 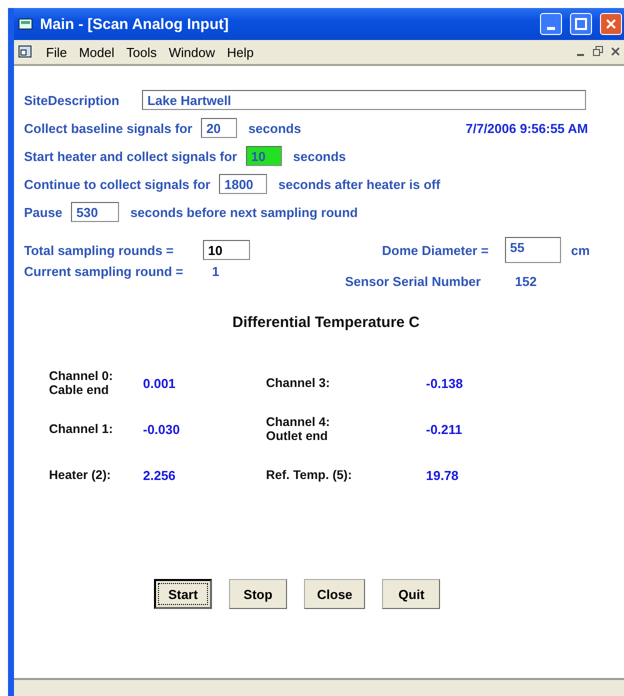 I want to click on round-value: 1, so click(x=216, y=271).